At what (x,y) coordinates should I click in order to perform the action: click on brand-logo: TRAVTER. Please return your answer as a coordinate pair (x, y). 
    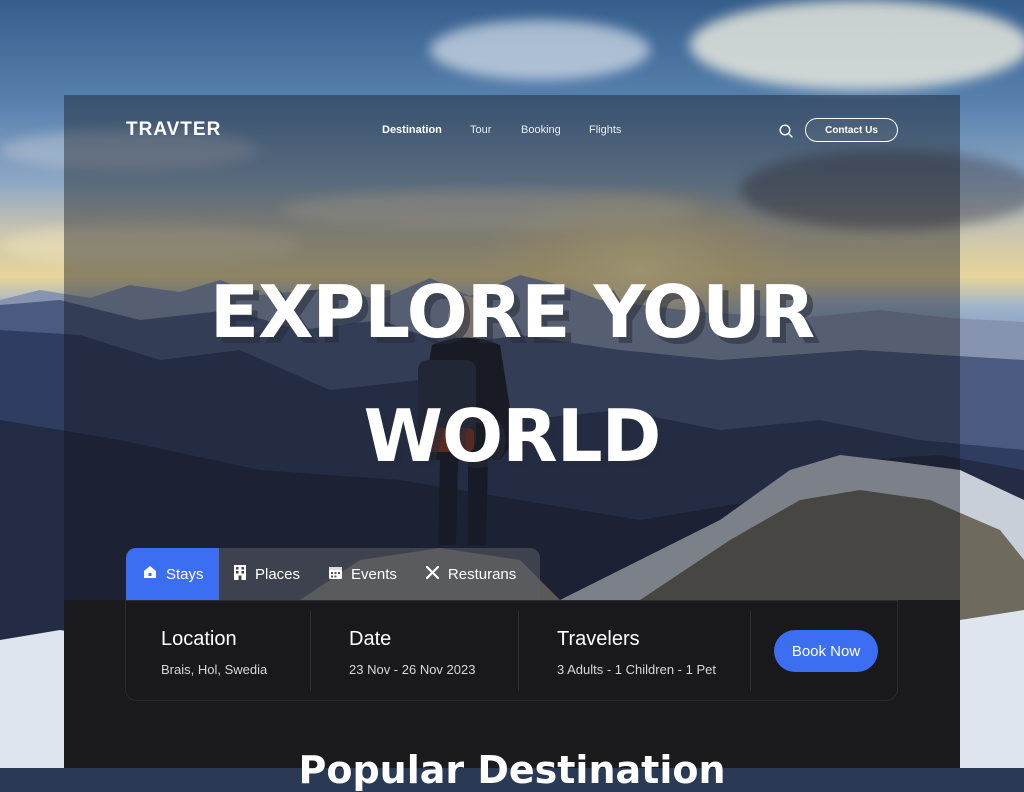
    Looking at the image, I should click on (173, 130).